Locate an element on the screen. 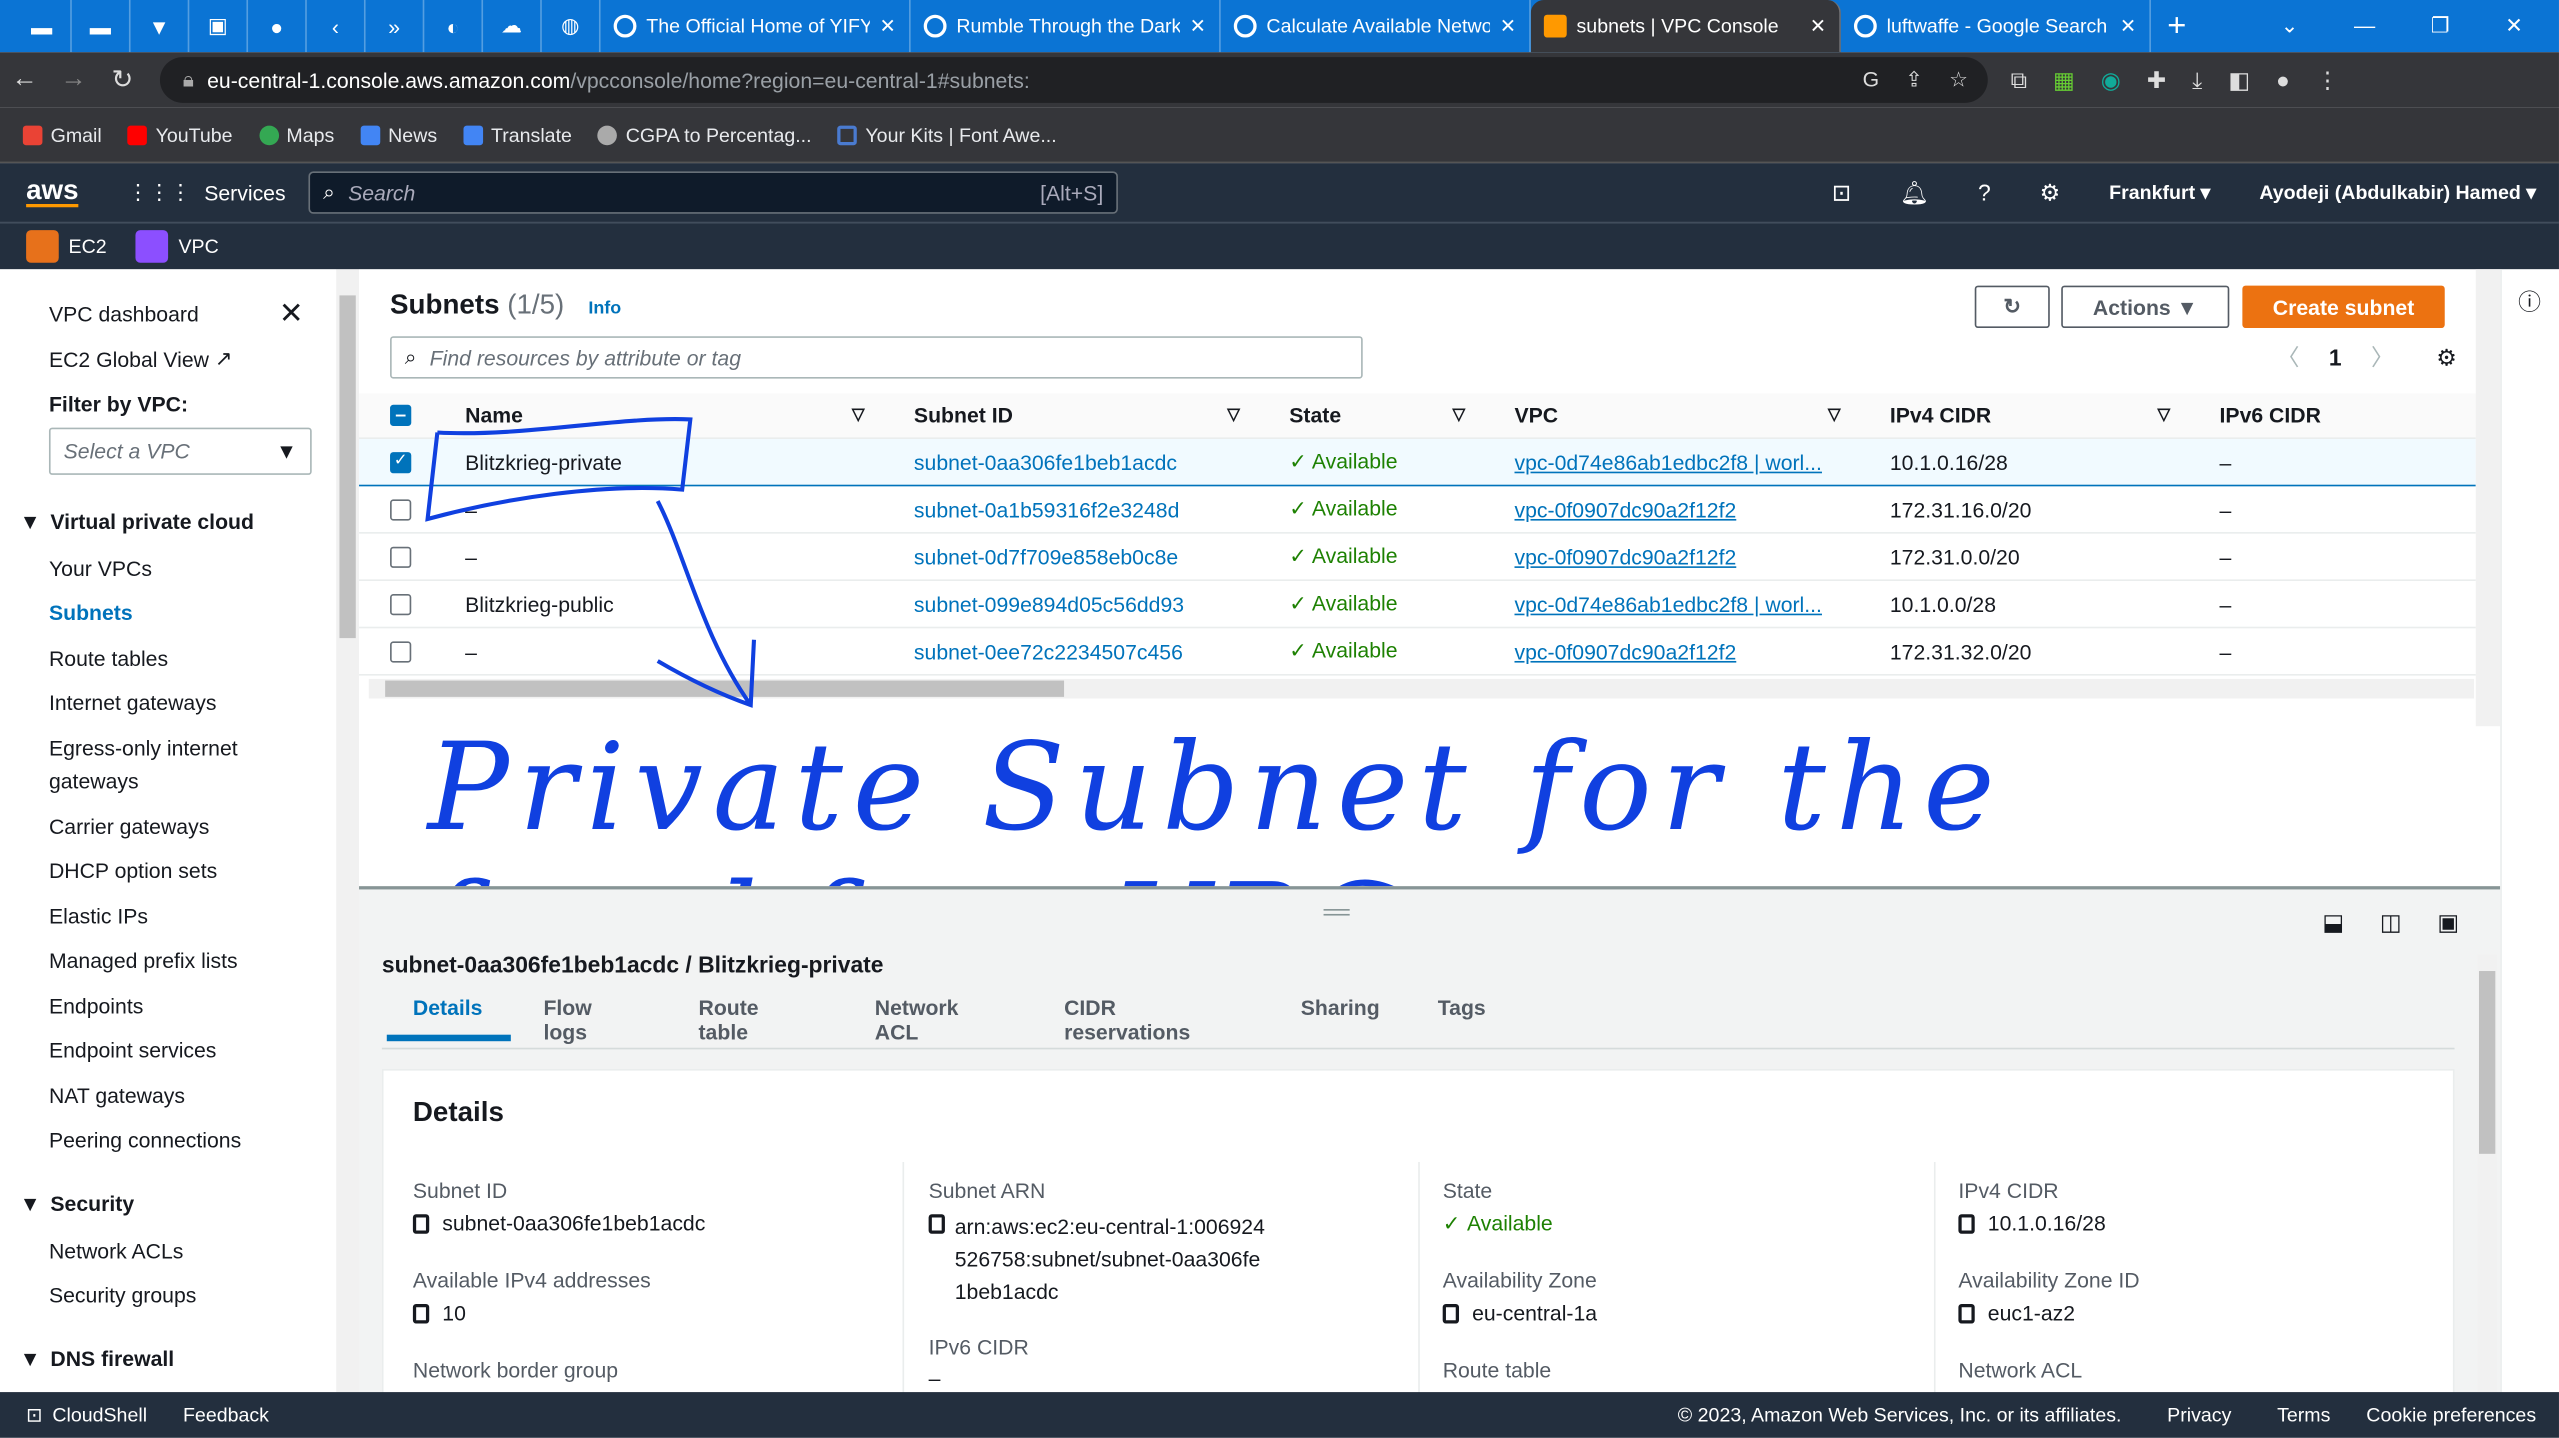 The image size is (2559, 1438). column-header-ipv4: IPv4 CIDR is located at coordinates (1940, 415).